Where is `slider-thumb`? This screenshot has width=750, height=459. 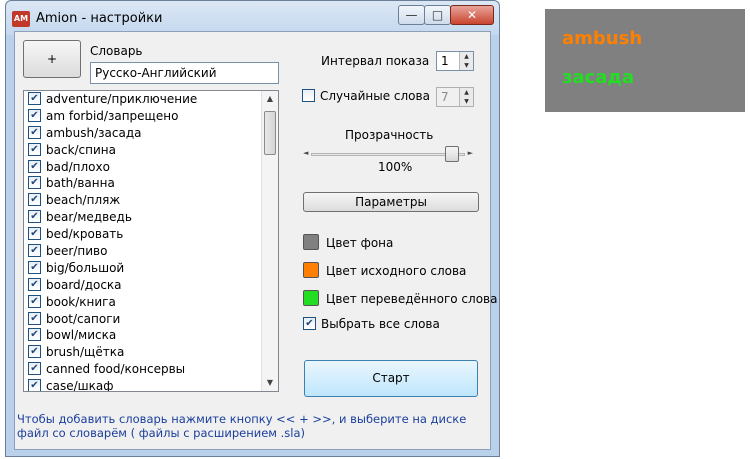
slider-thumb is located at coordinates (452, 154).